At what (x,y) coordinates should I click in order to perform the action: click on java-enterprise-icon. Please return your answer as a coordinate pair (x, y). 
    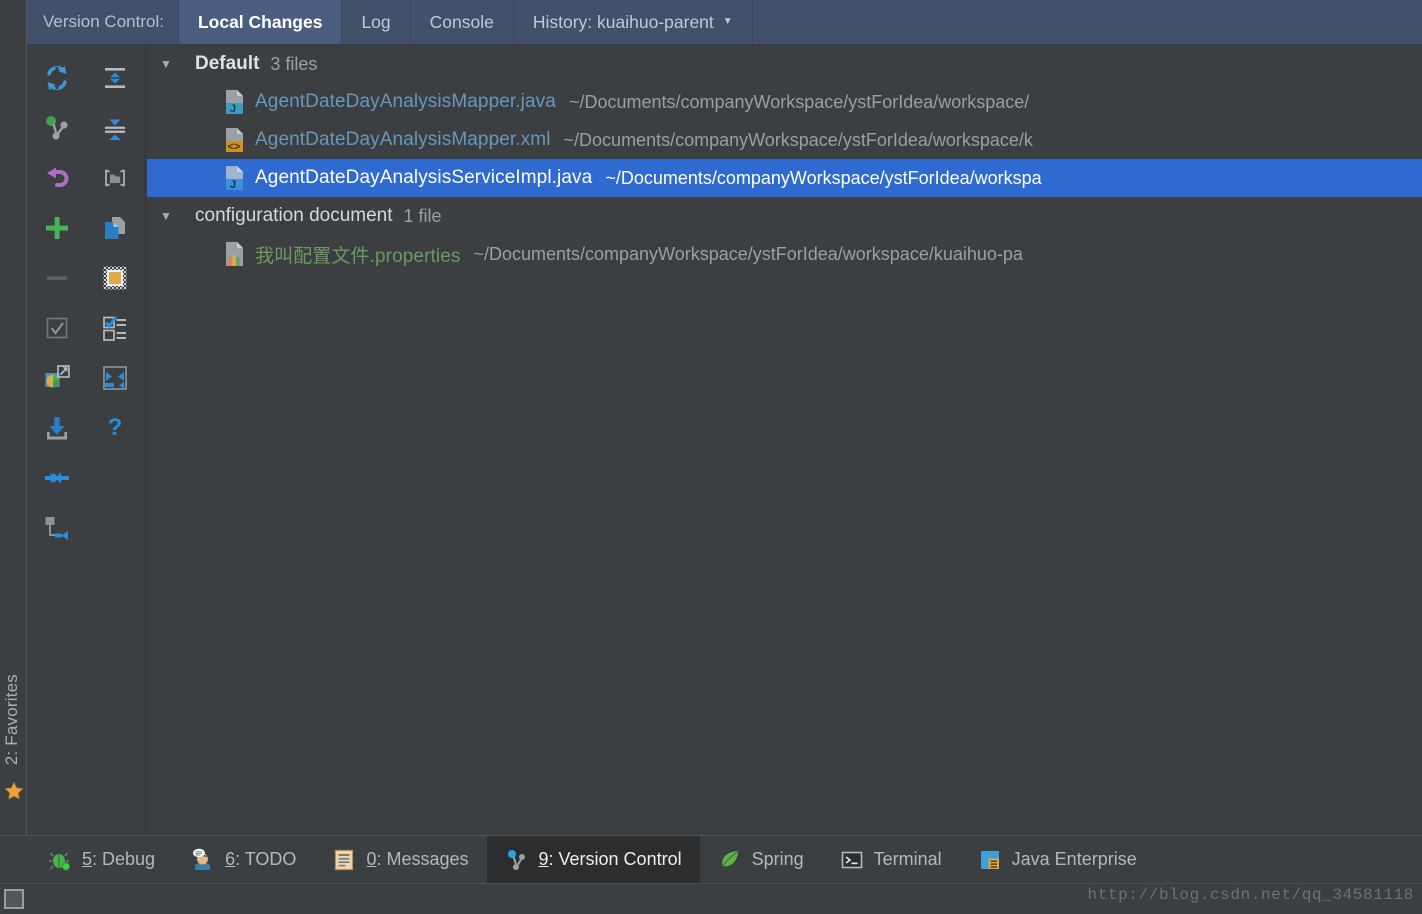
    Looking at the image, I should click on (990, 860).